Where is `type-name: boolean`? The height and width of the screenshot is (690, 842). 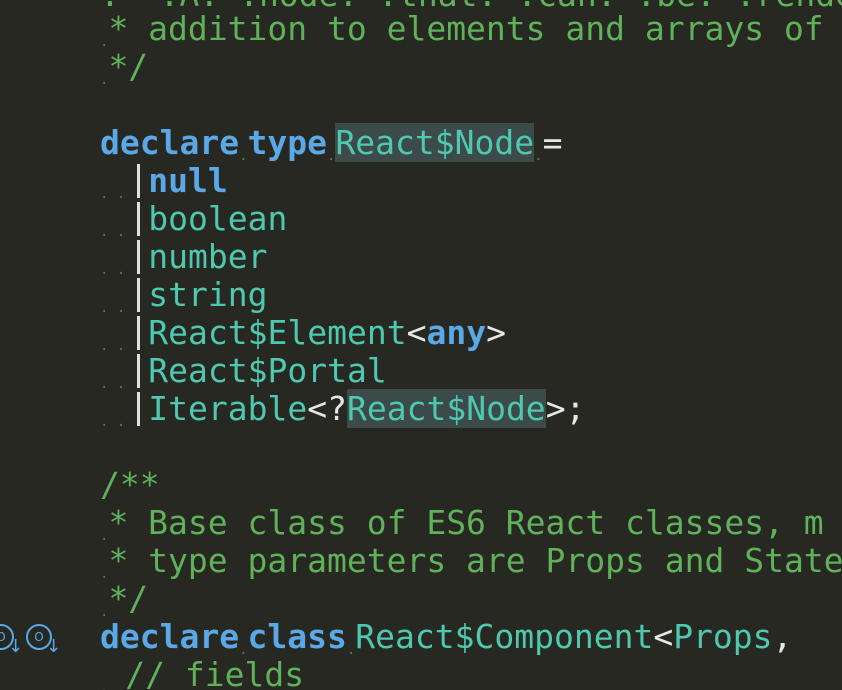
type-name: boolean is located at coordinates (218, 218).